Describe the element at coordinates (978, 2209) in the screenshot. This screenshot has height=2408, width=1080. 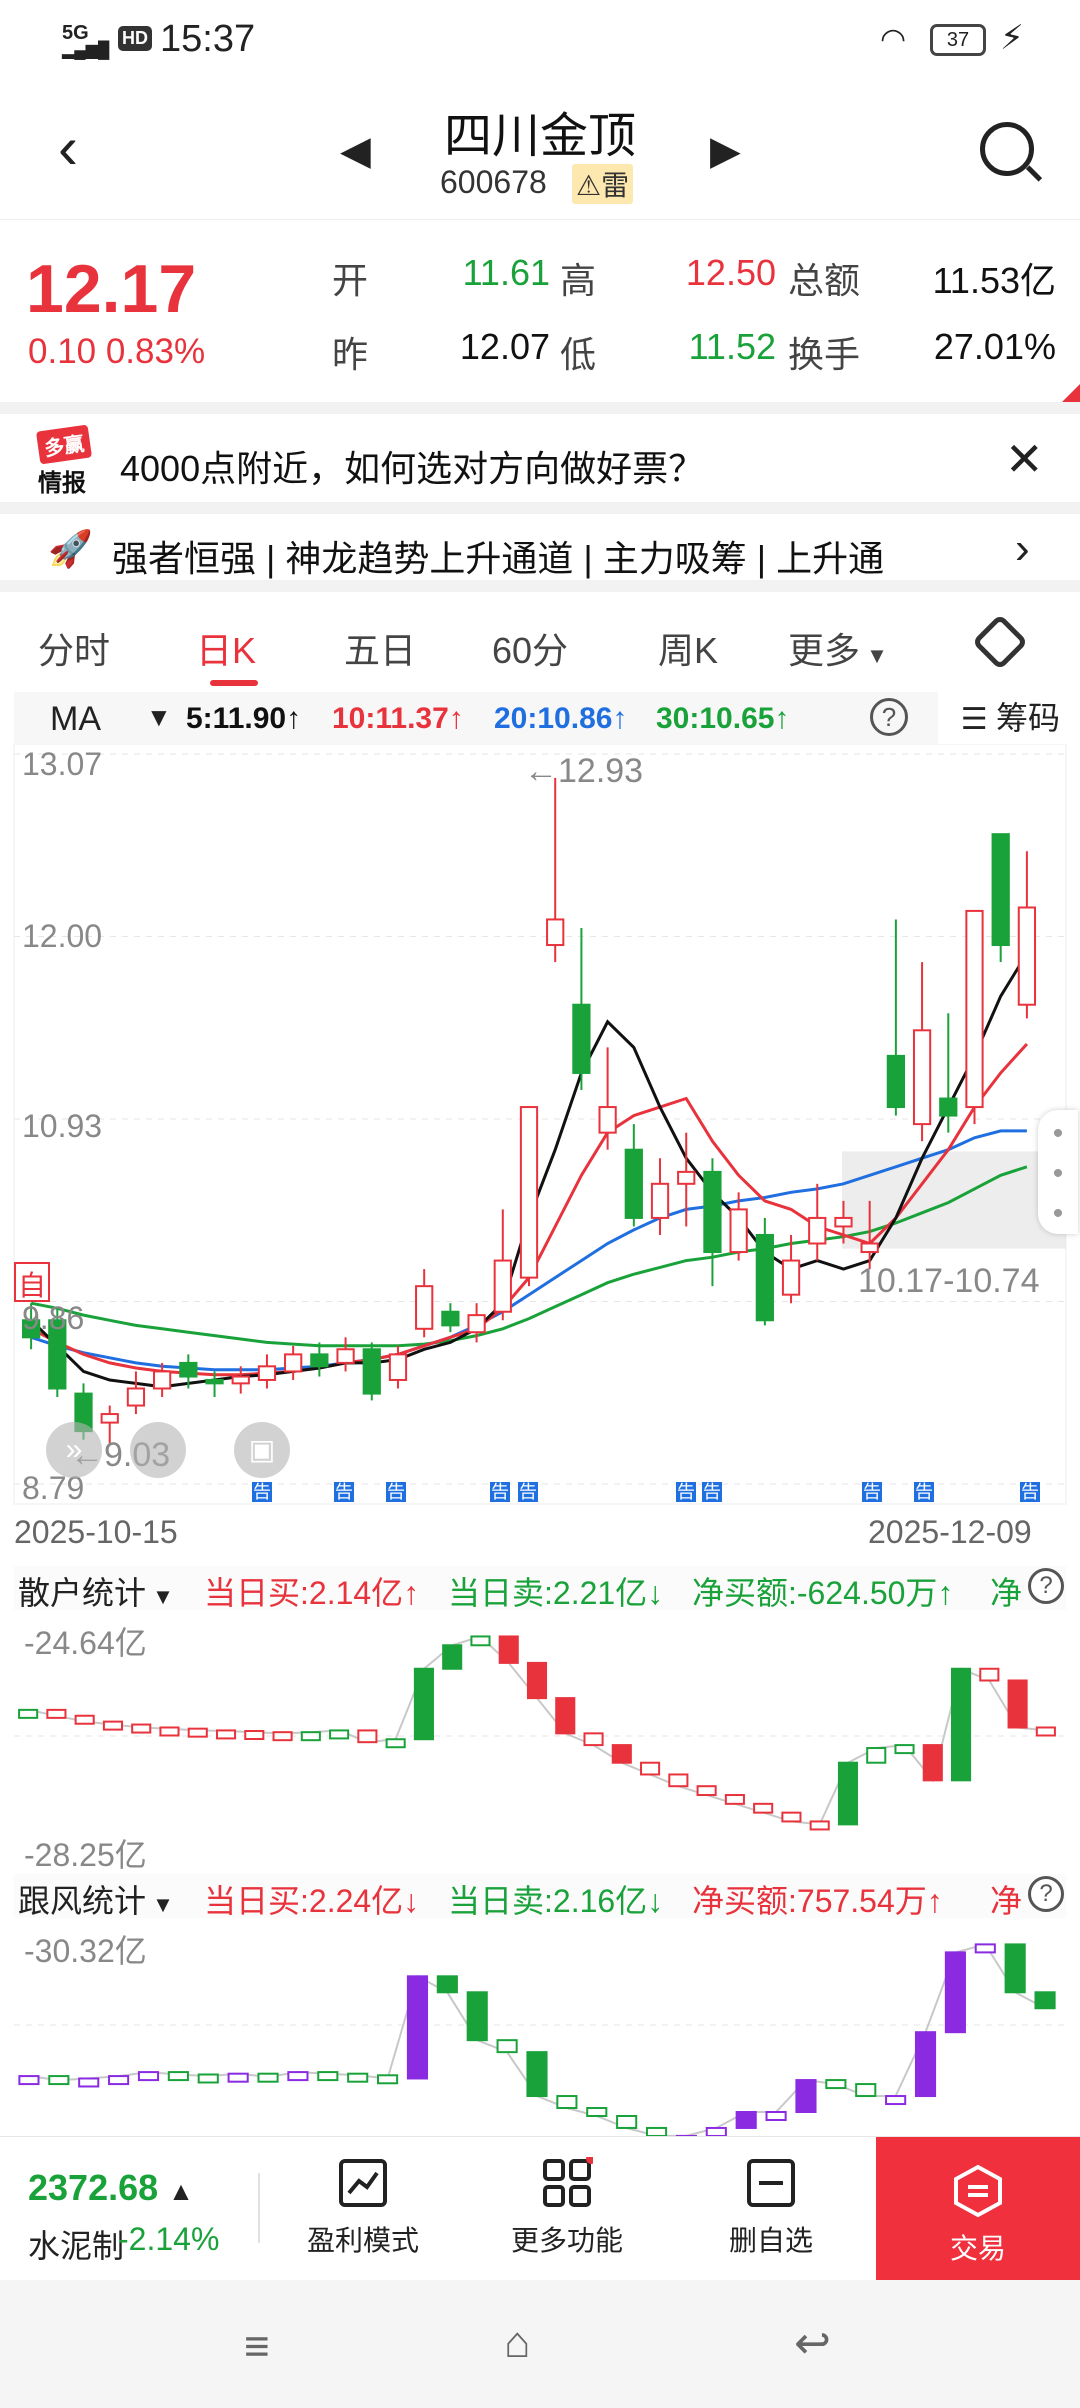
I see `trade-button: 交易` at that location.